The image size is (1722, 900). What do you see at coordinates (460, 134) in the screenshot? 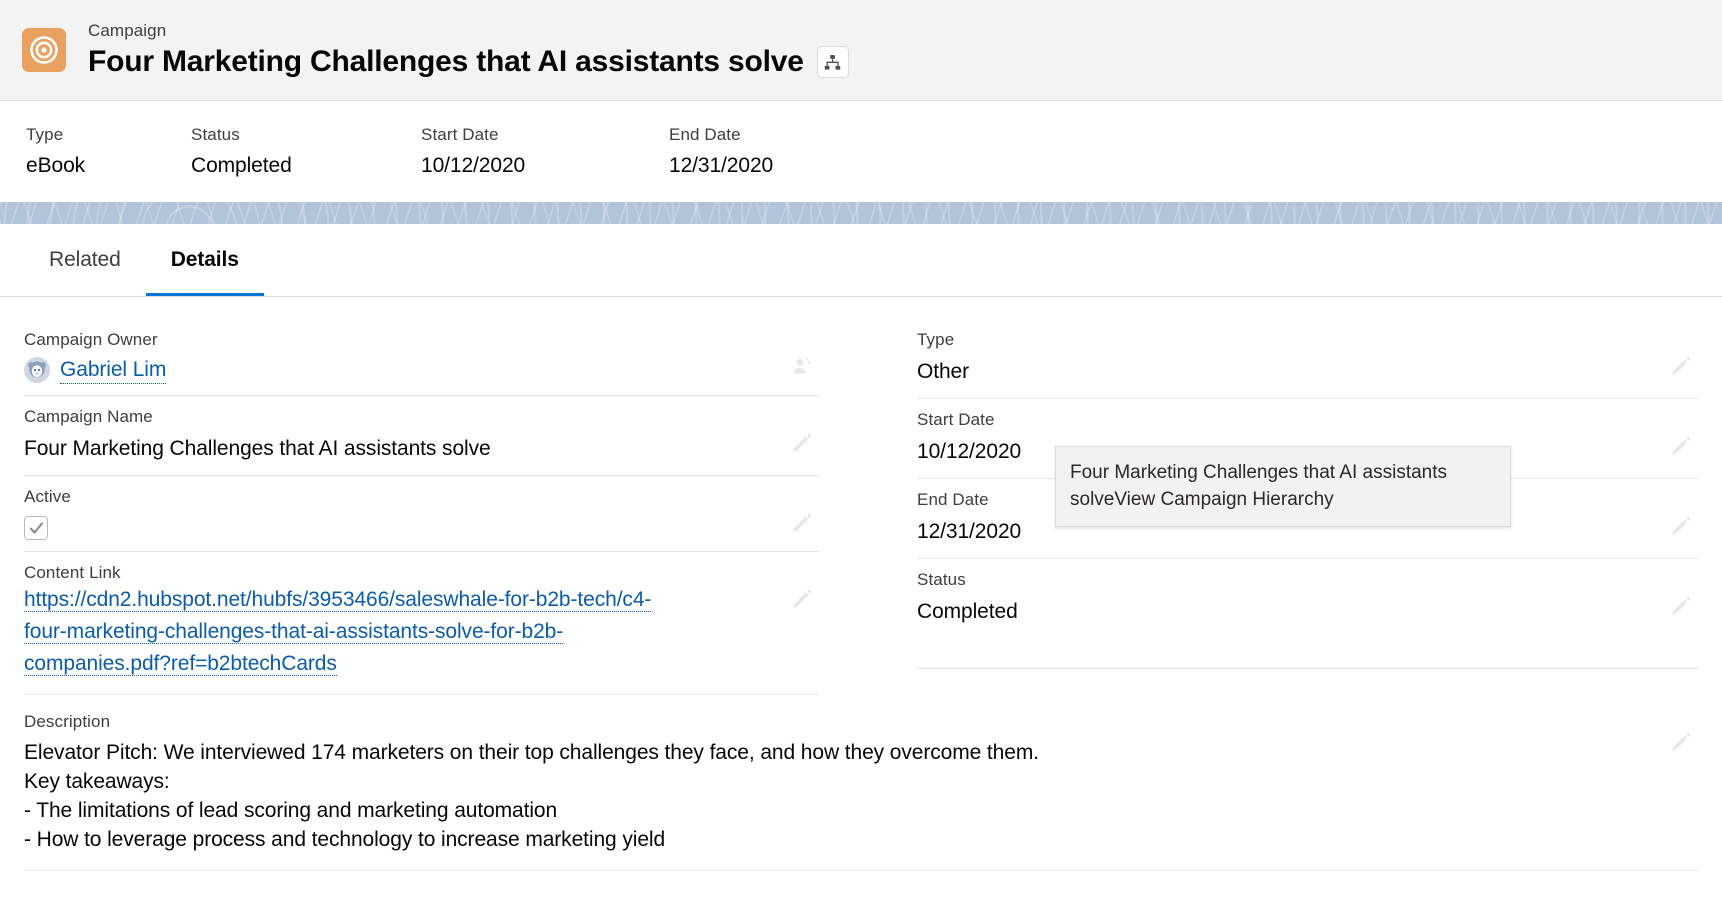
I see `highlight-label: Start Date` at bounding box center [460, 134].